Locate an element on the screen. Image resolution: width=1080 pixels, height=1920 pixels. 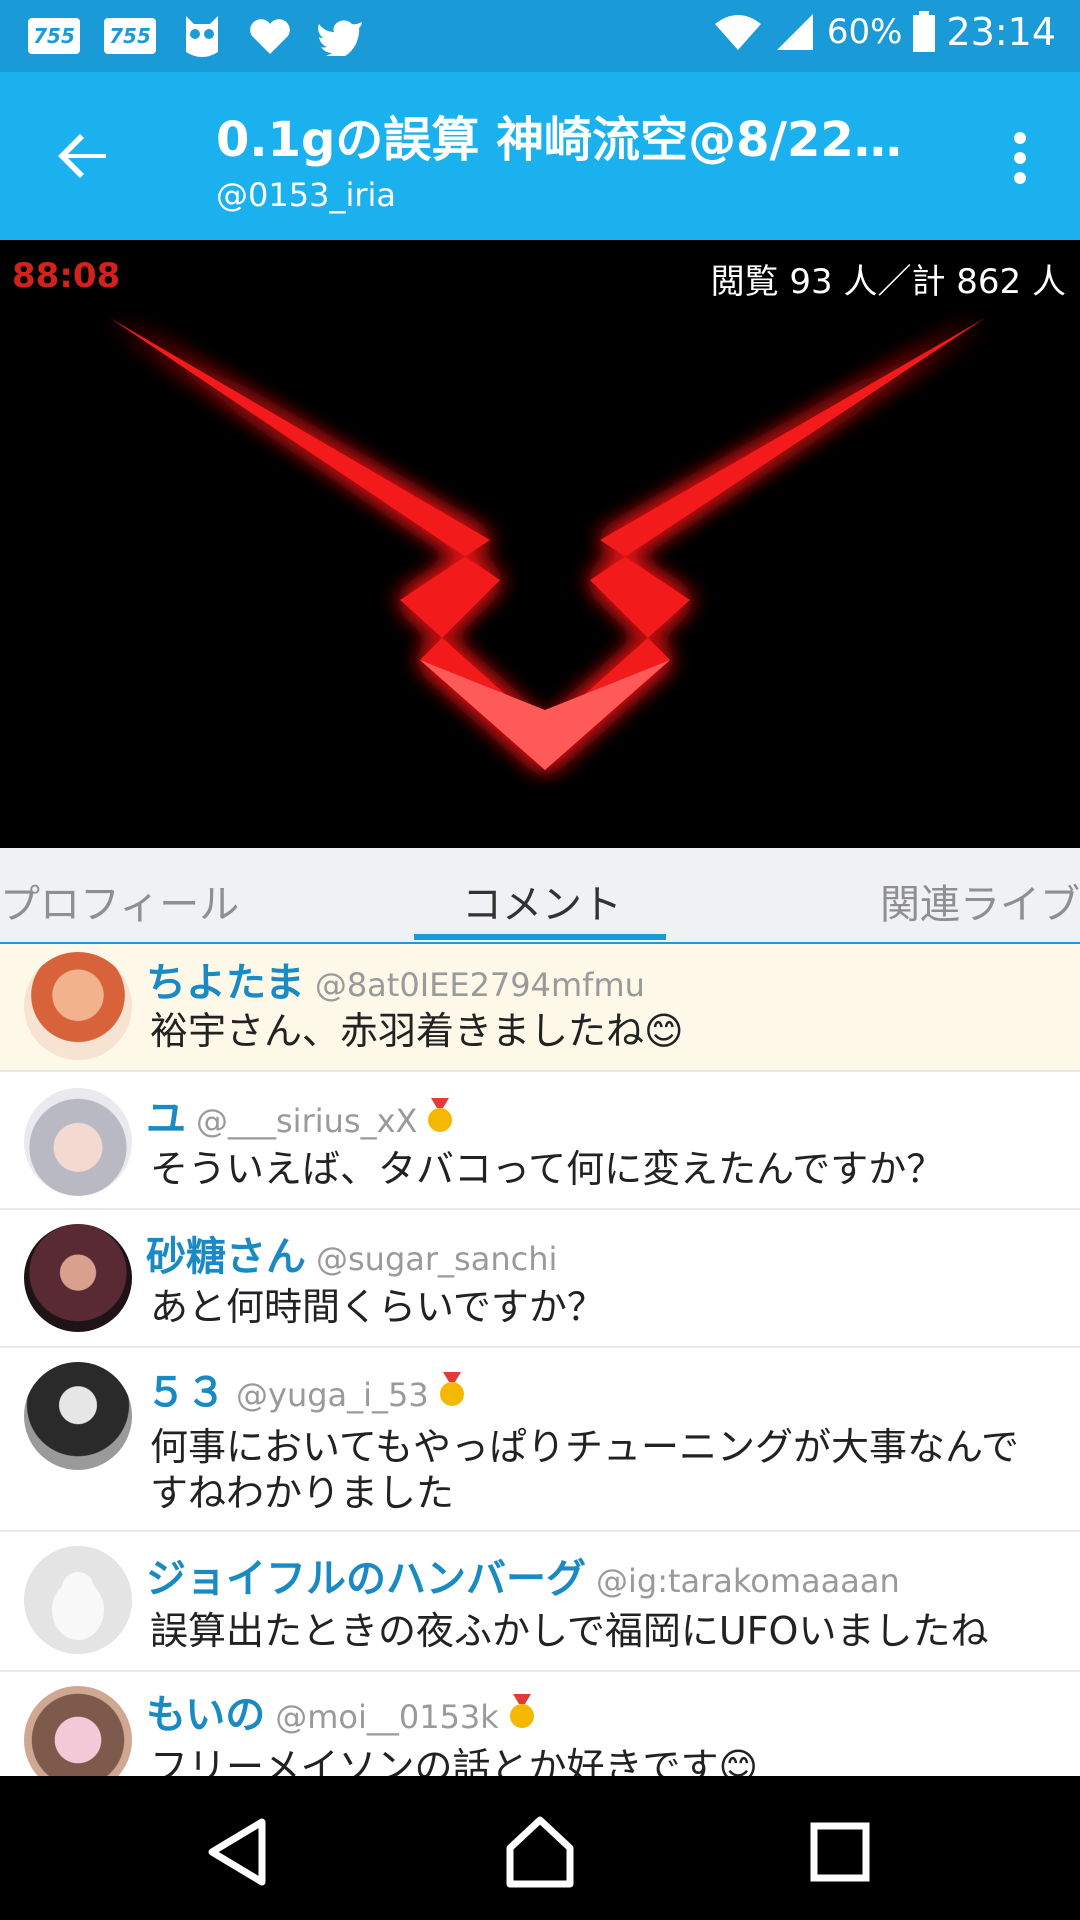
comment-item: 砂糖さん @sugar_sanchi あと何時間くらいですか？ is located at coordinates (540, 1278).